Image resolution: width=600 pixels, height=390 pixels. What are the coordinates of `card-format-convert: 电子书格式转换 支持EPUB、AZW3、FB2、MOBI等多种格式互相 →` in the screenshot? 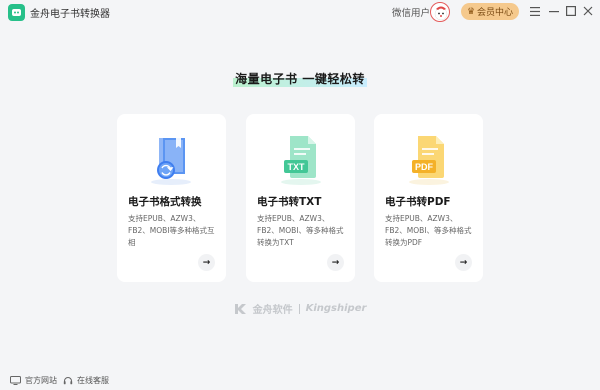 It's located at (171, 198).